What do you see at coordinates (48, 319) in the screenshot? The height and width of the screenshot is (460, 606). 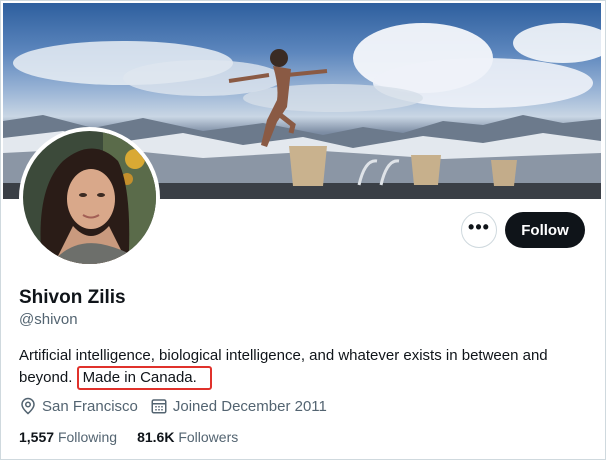 I see `profile-handle: @shivon` at bounding box center [48, 319].